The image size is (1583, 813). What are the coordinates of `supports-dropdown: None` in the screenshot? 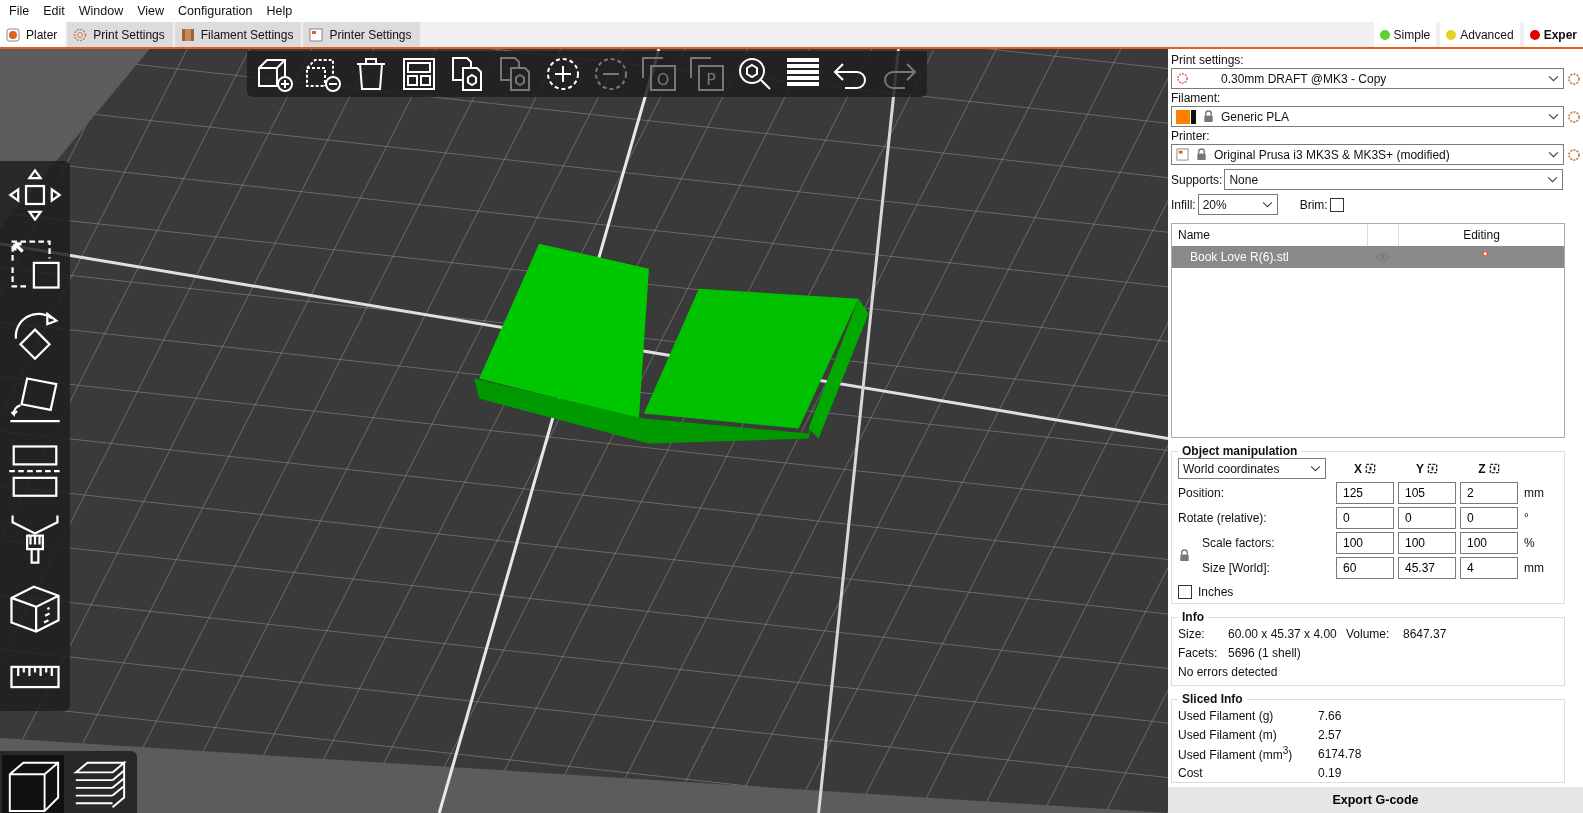 It's located at (1393, 179).